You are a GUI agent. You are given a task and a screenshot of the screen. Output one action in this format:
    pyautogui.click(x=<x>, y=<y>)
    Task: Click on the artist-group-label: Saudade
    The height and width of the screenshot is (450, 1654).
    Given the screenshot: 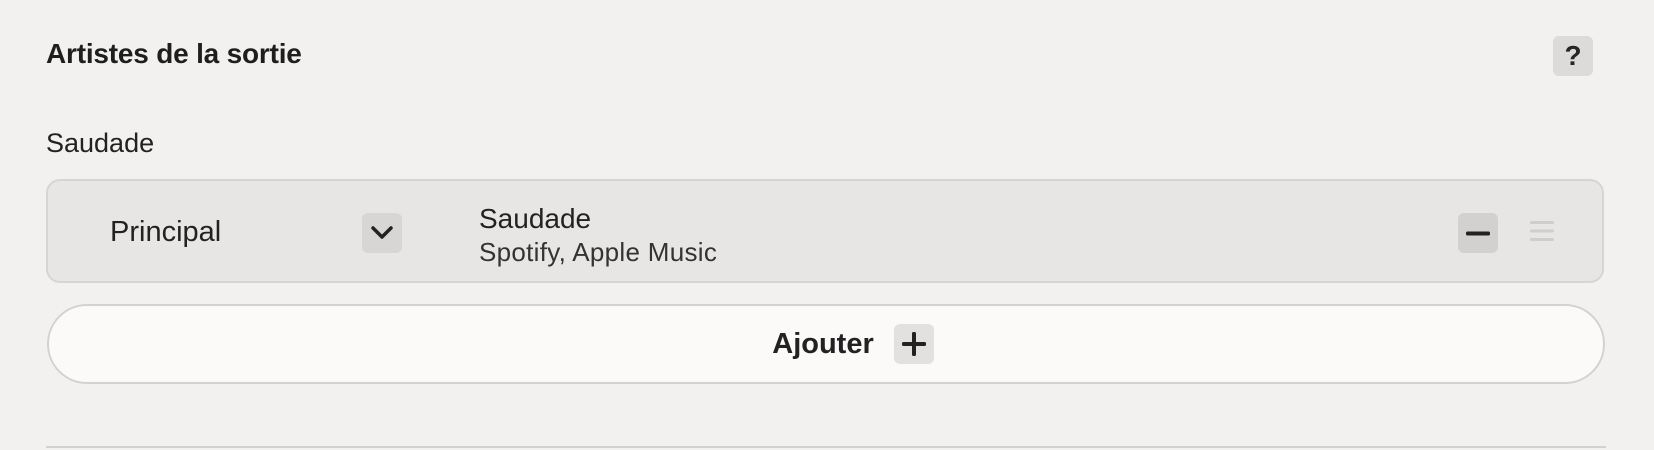 What is the action you would take?
    pyautogui.click(x=100, y=143)
    